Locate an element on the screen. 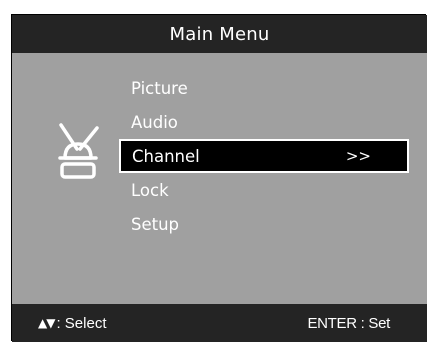 This screenshot has width=439, height=342. menu-item-label: Audio is located at coordinates (154, 122).